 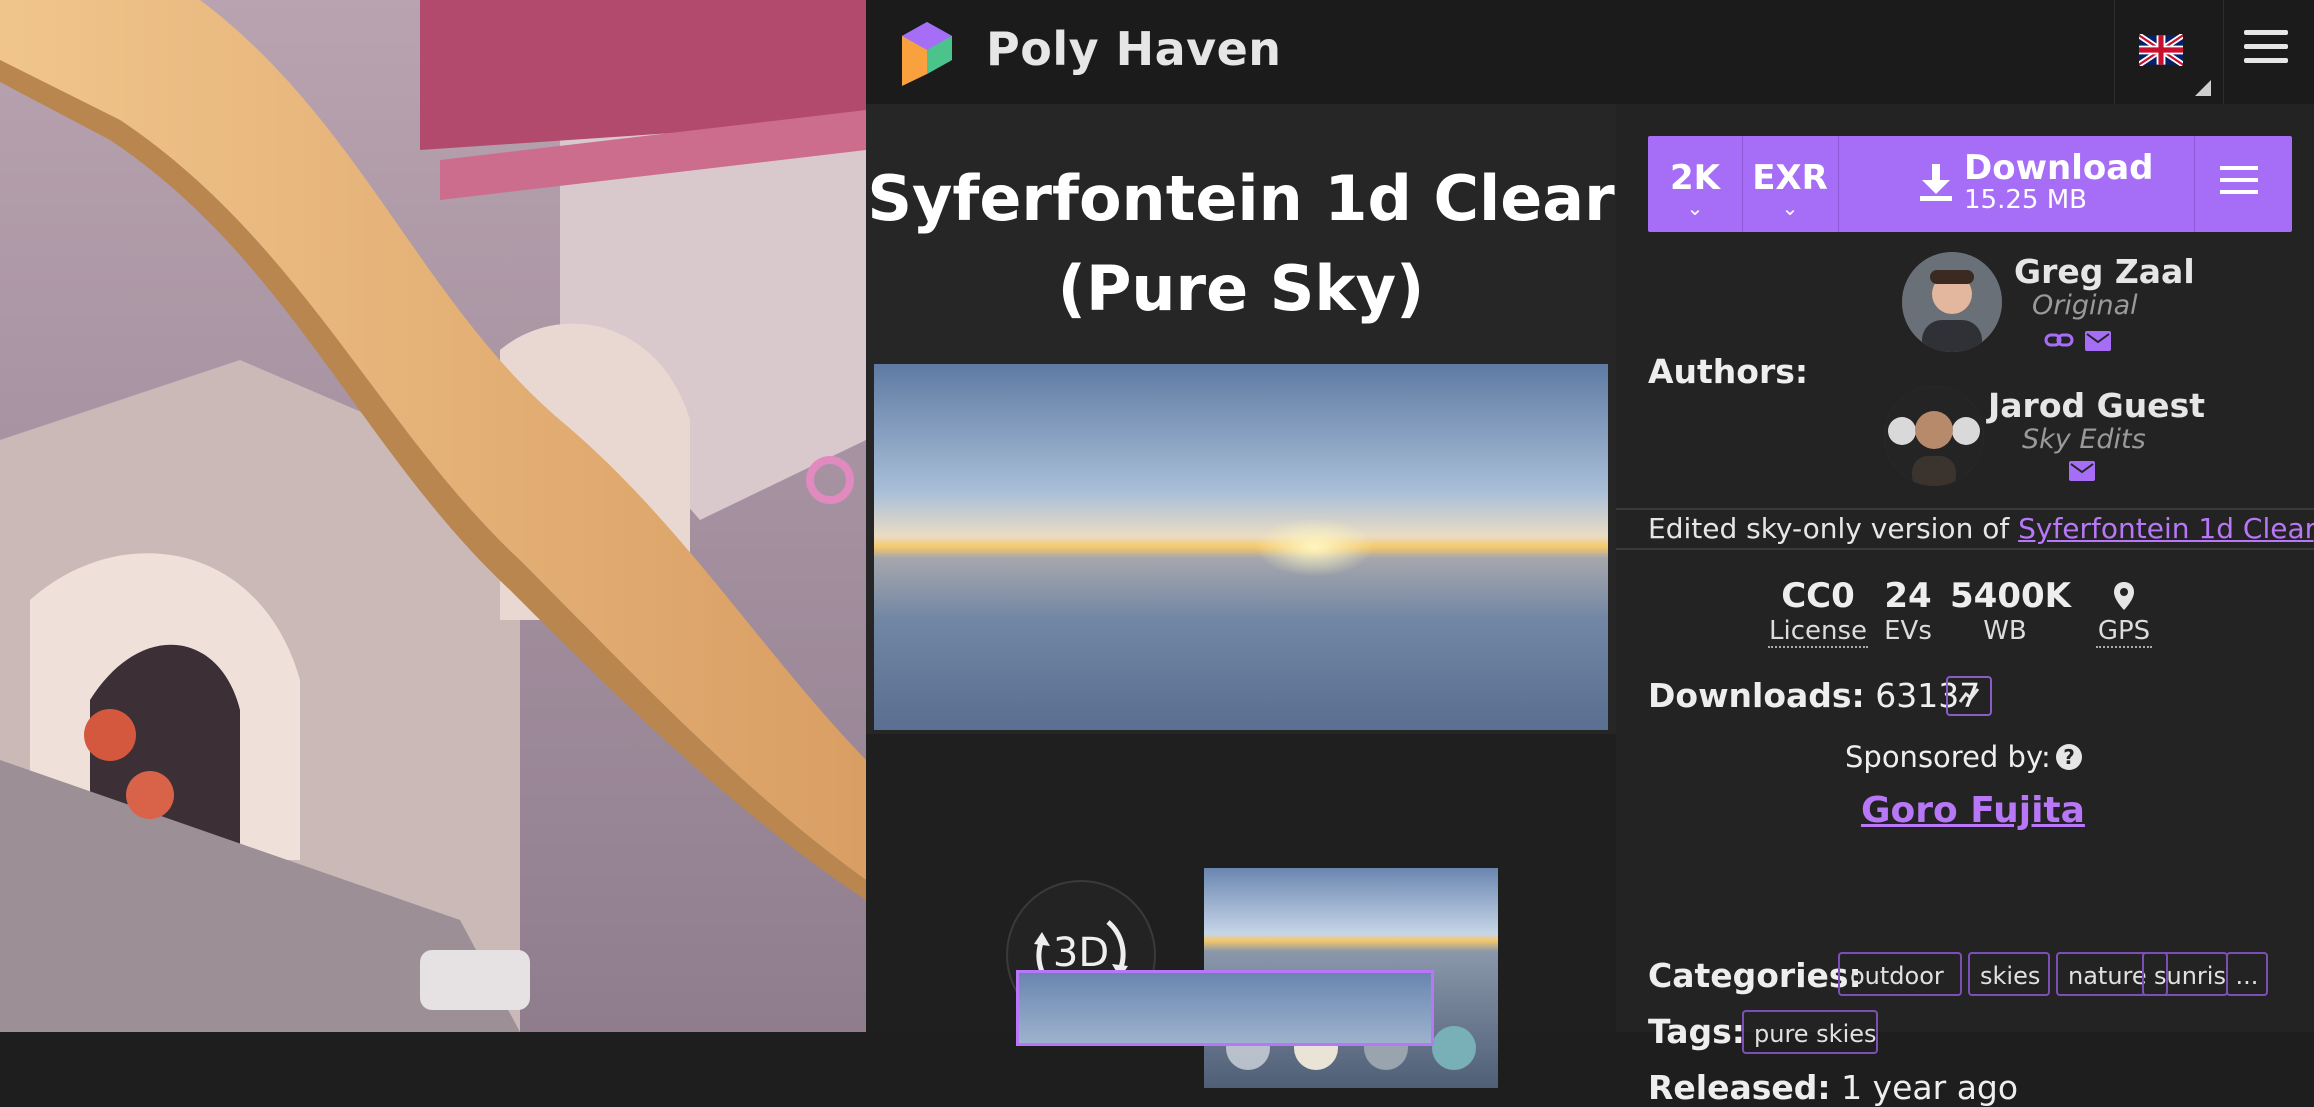 I want to click on download-button: Download 15.25 MB, so click(x=2016, y=184).